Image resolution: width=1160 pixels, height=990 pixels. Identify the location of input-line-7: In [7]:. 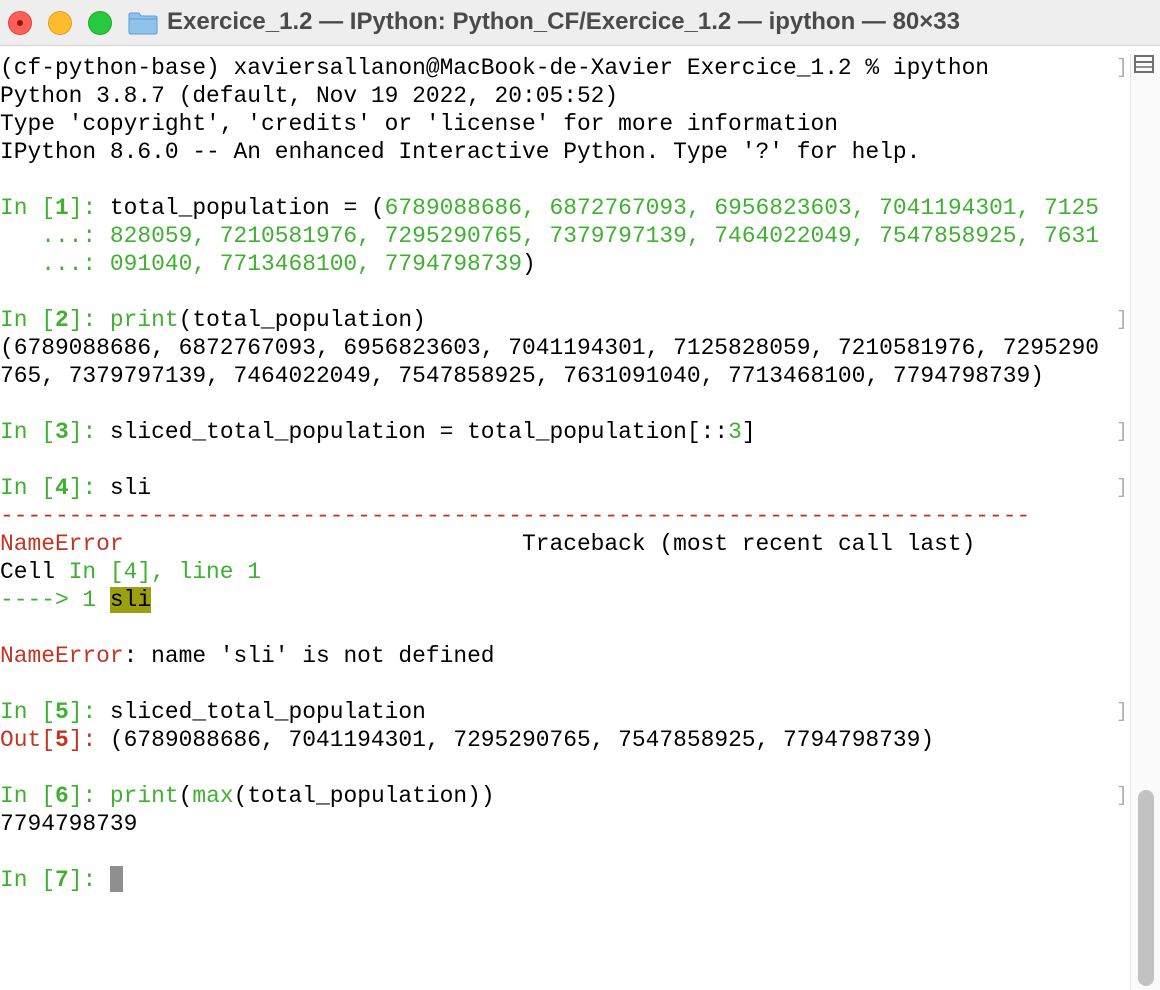
(564, 880).